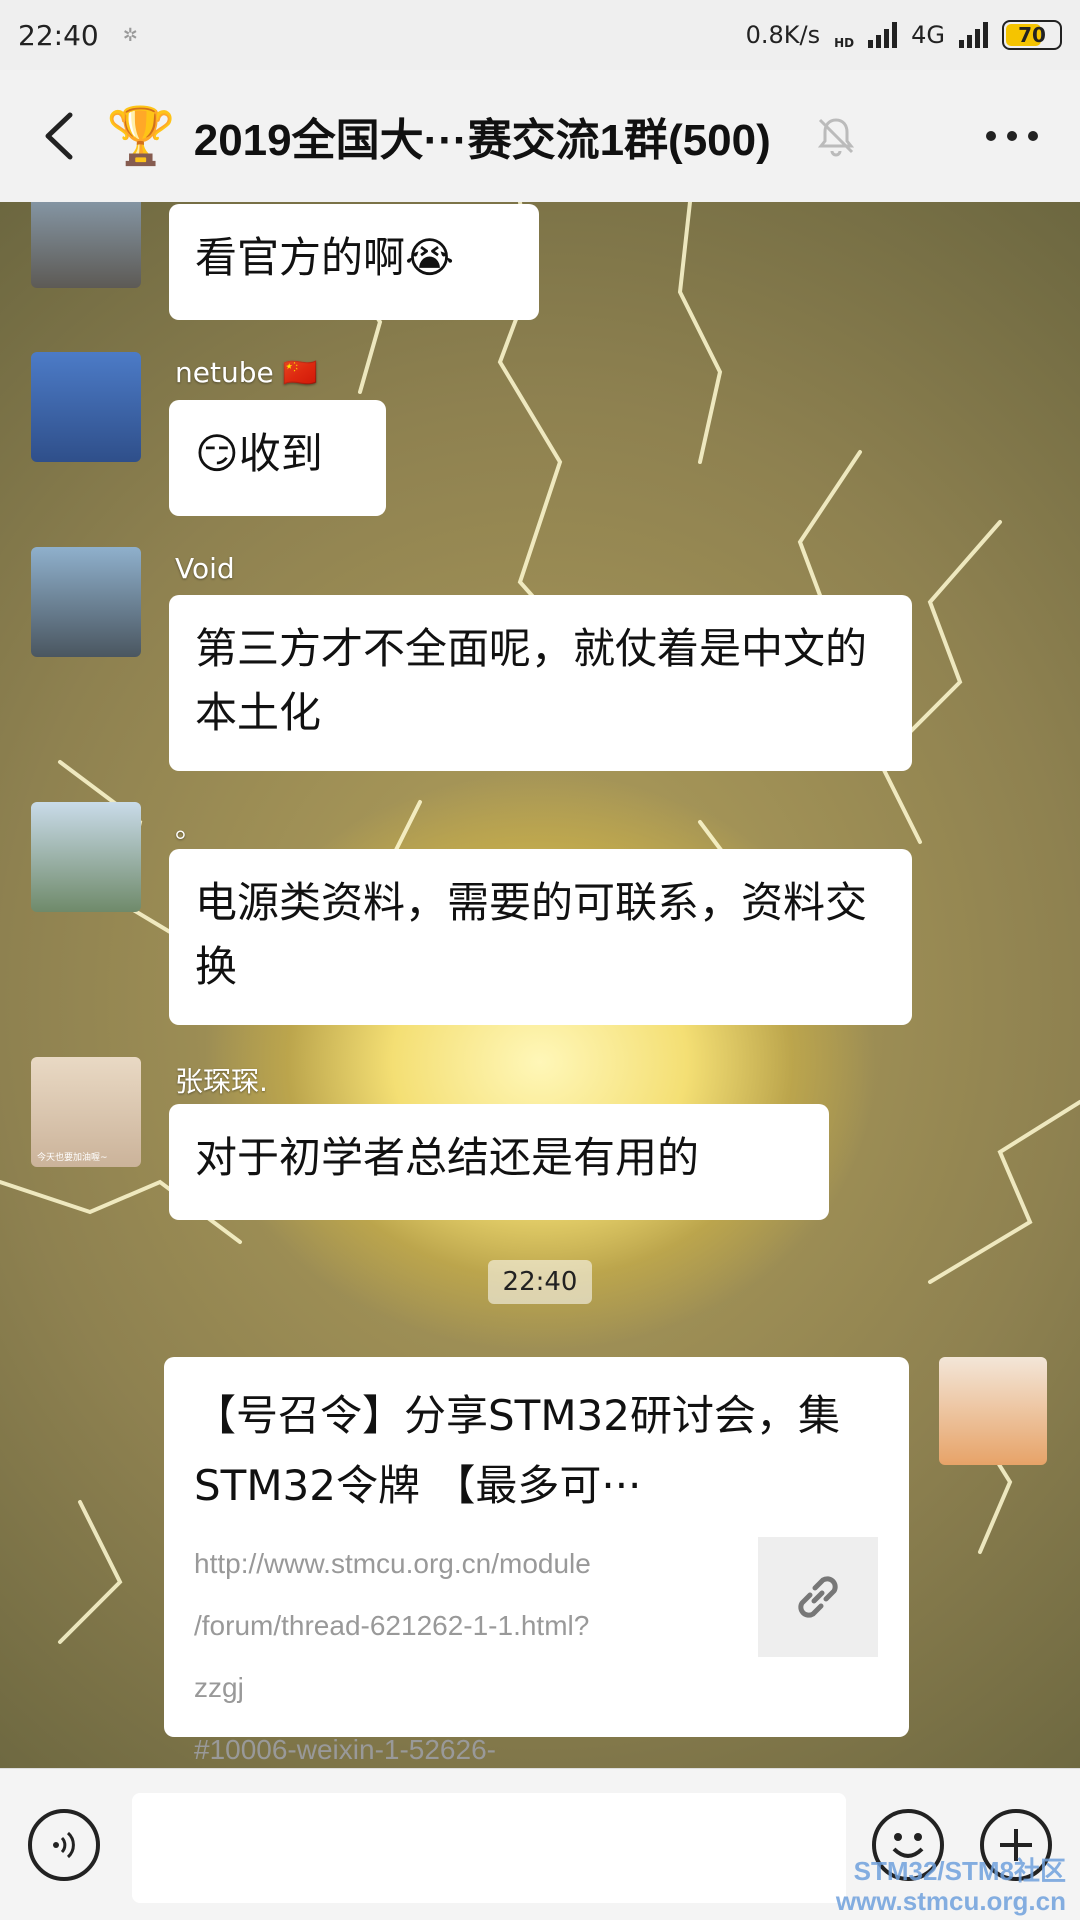 Image resolution: width=1080 pixels, height=1920 pixels. What do you see at coordinates (58, 35) in the screenshot?
I see `status-time: 22:40` at bounding box center [58, 35].